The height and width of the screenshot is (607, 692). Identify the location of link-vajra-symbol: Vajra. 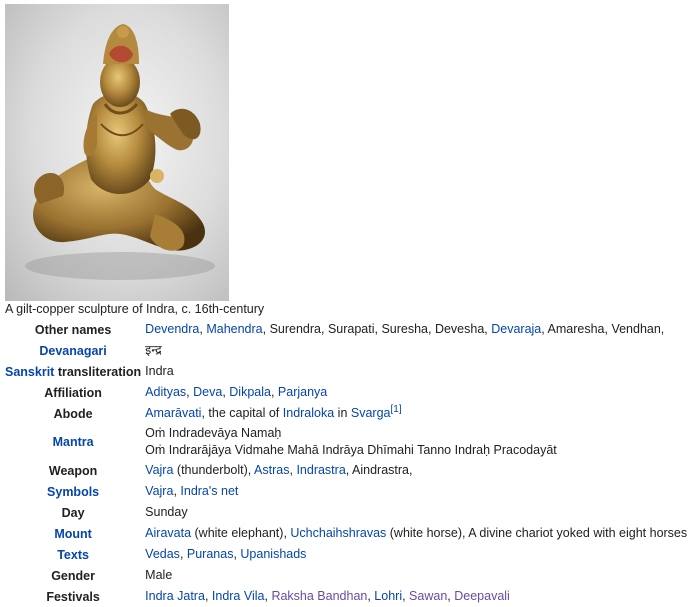
(159, 491).